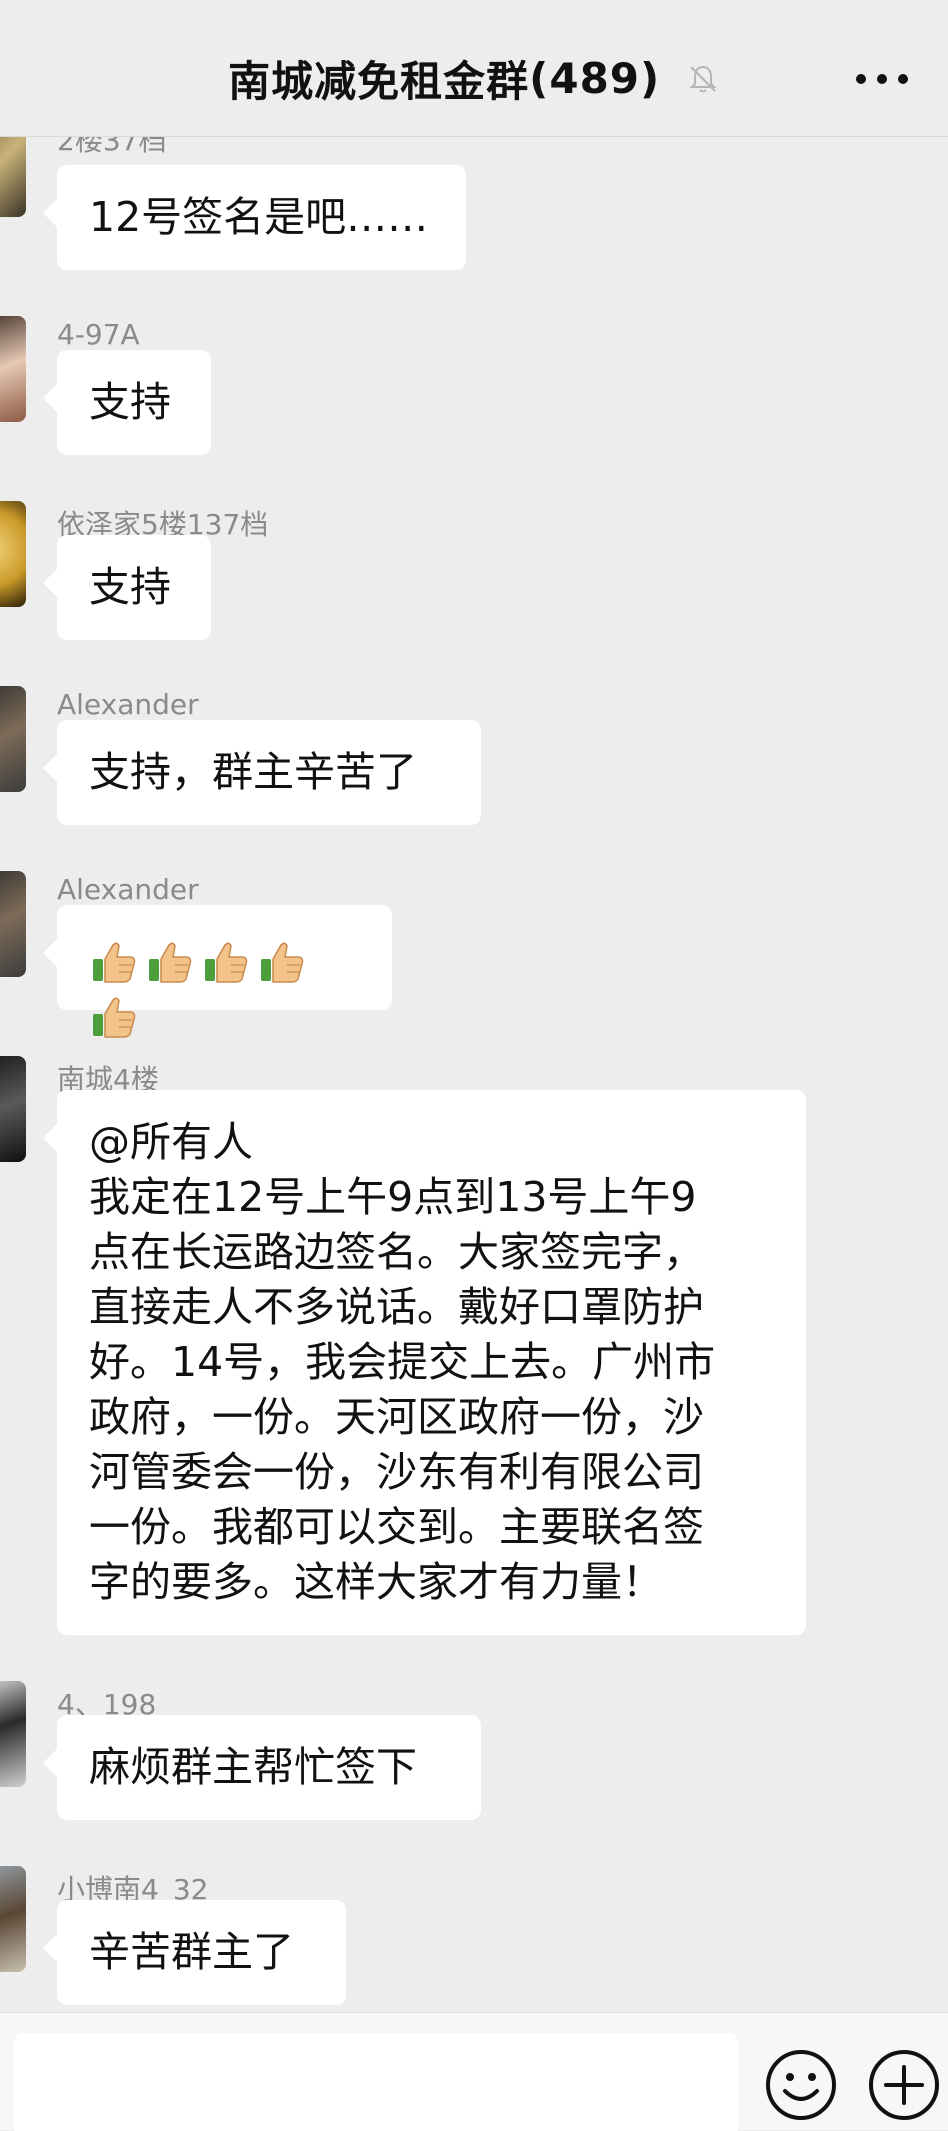  What do you see at coordinates (376, 1582) in the screenshot?
I see `message-text-line: 字的要多。这样大家才有力量！` at bounding box center [376, 1582].